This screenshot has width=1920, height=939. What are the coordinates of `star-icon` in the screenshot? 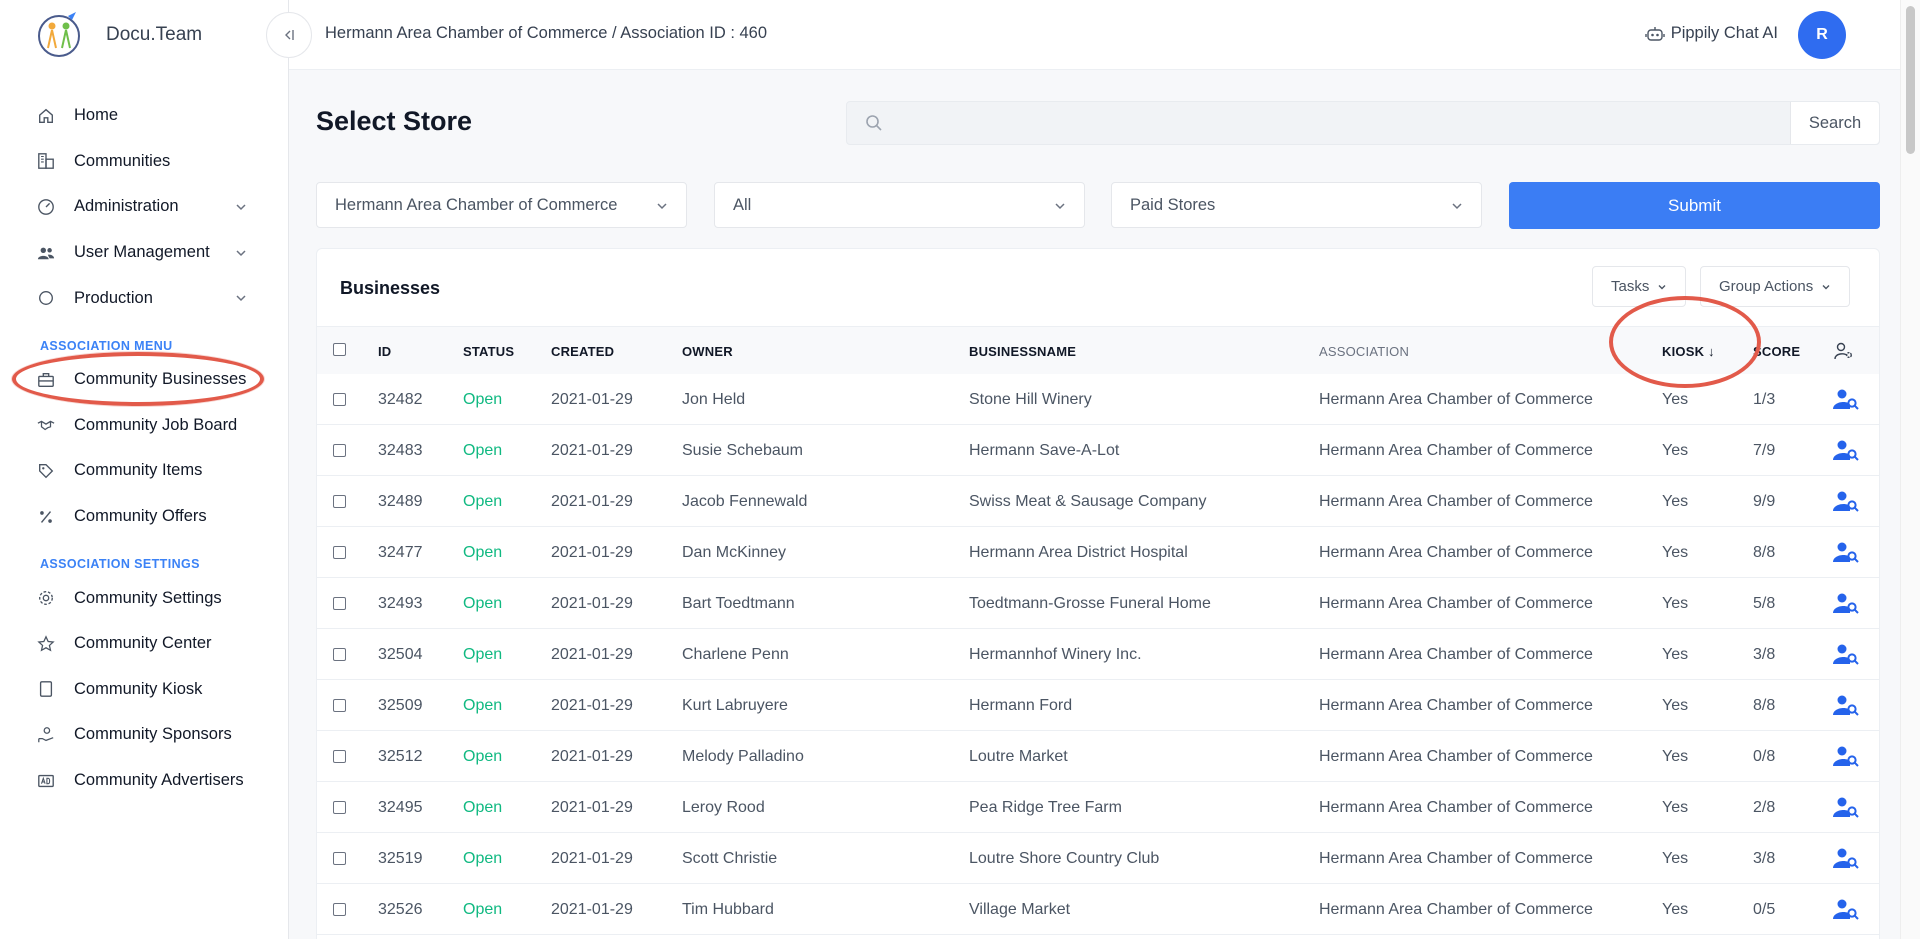 It's located at (46, 644).